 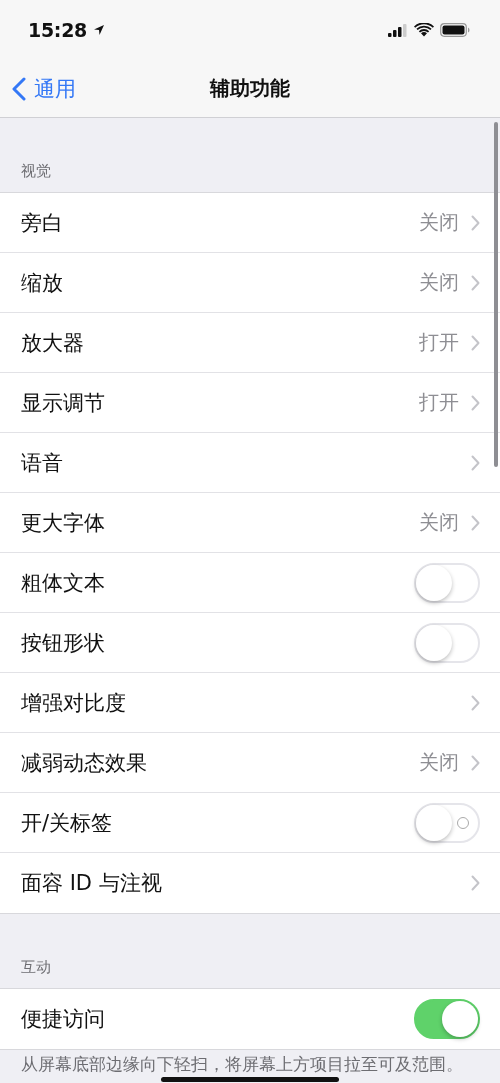 I want to click on section-header: 互动, so click(x=36, y=967).